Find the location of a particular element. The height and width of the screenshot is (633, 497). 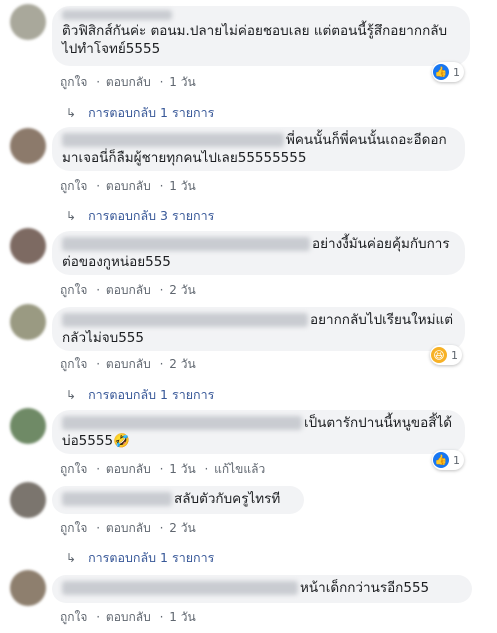

haha-reaction-icon: 😆 is located at coordinates (439, 355).